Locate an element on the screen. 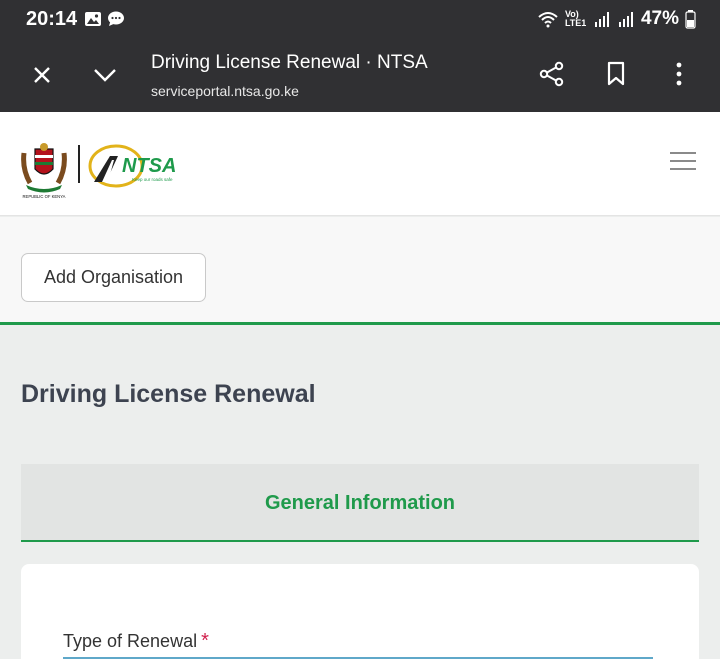  chevron-down-icon is located at coordinates (105, 75).